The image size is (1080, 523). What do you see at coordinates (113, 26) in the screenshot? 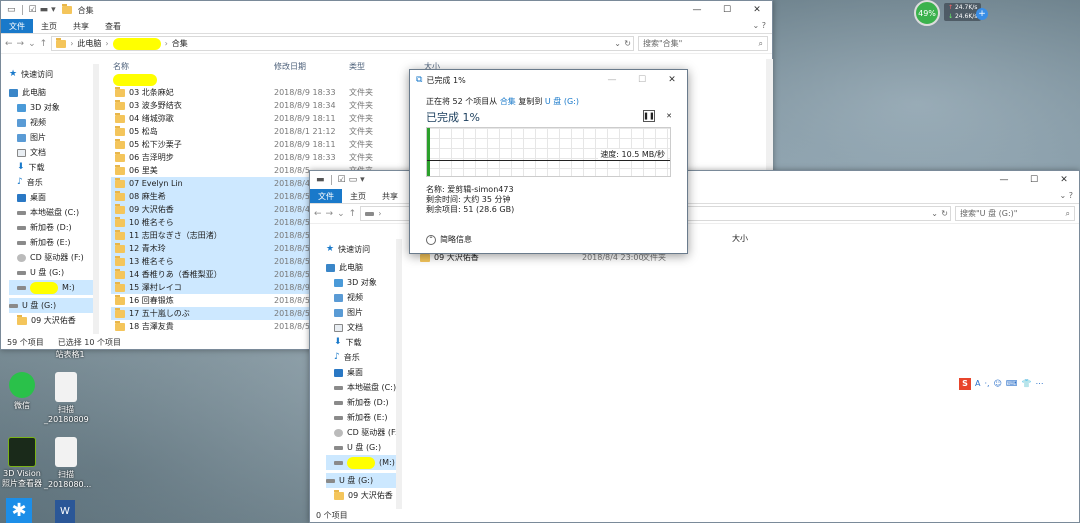
I see `tab-view: 查看` at bounding box center [113, 26].